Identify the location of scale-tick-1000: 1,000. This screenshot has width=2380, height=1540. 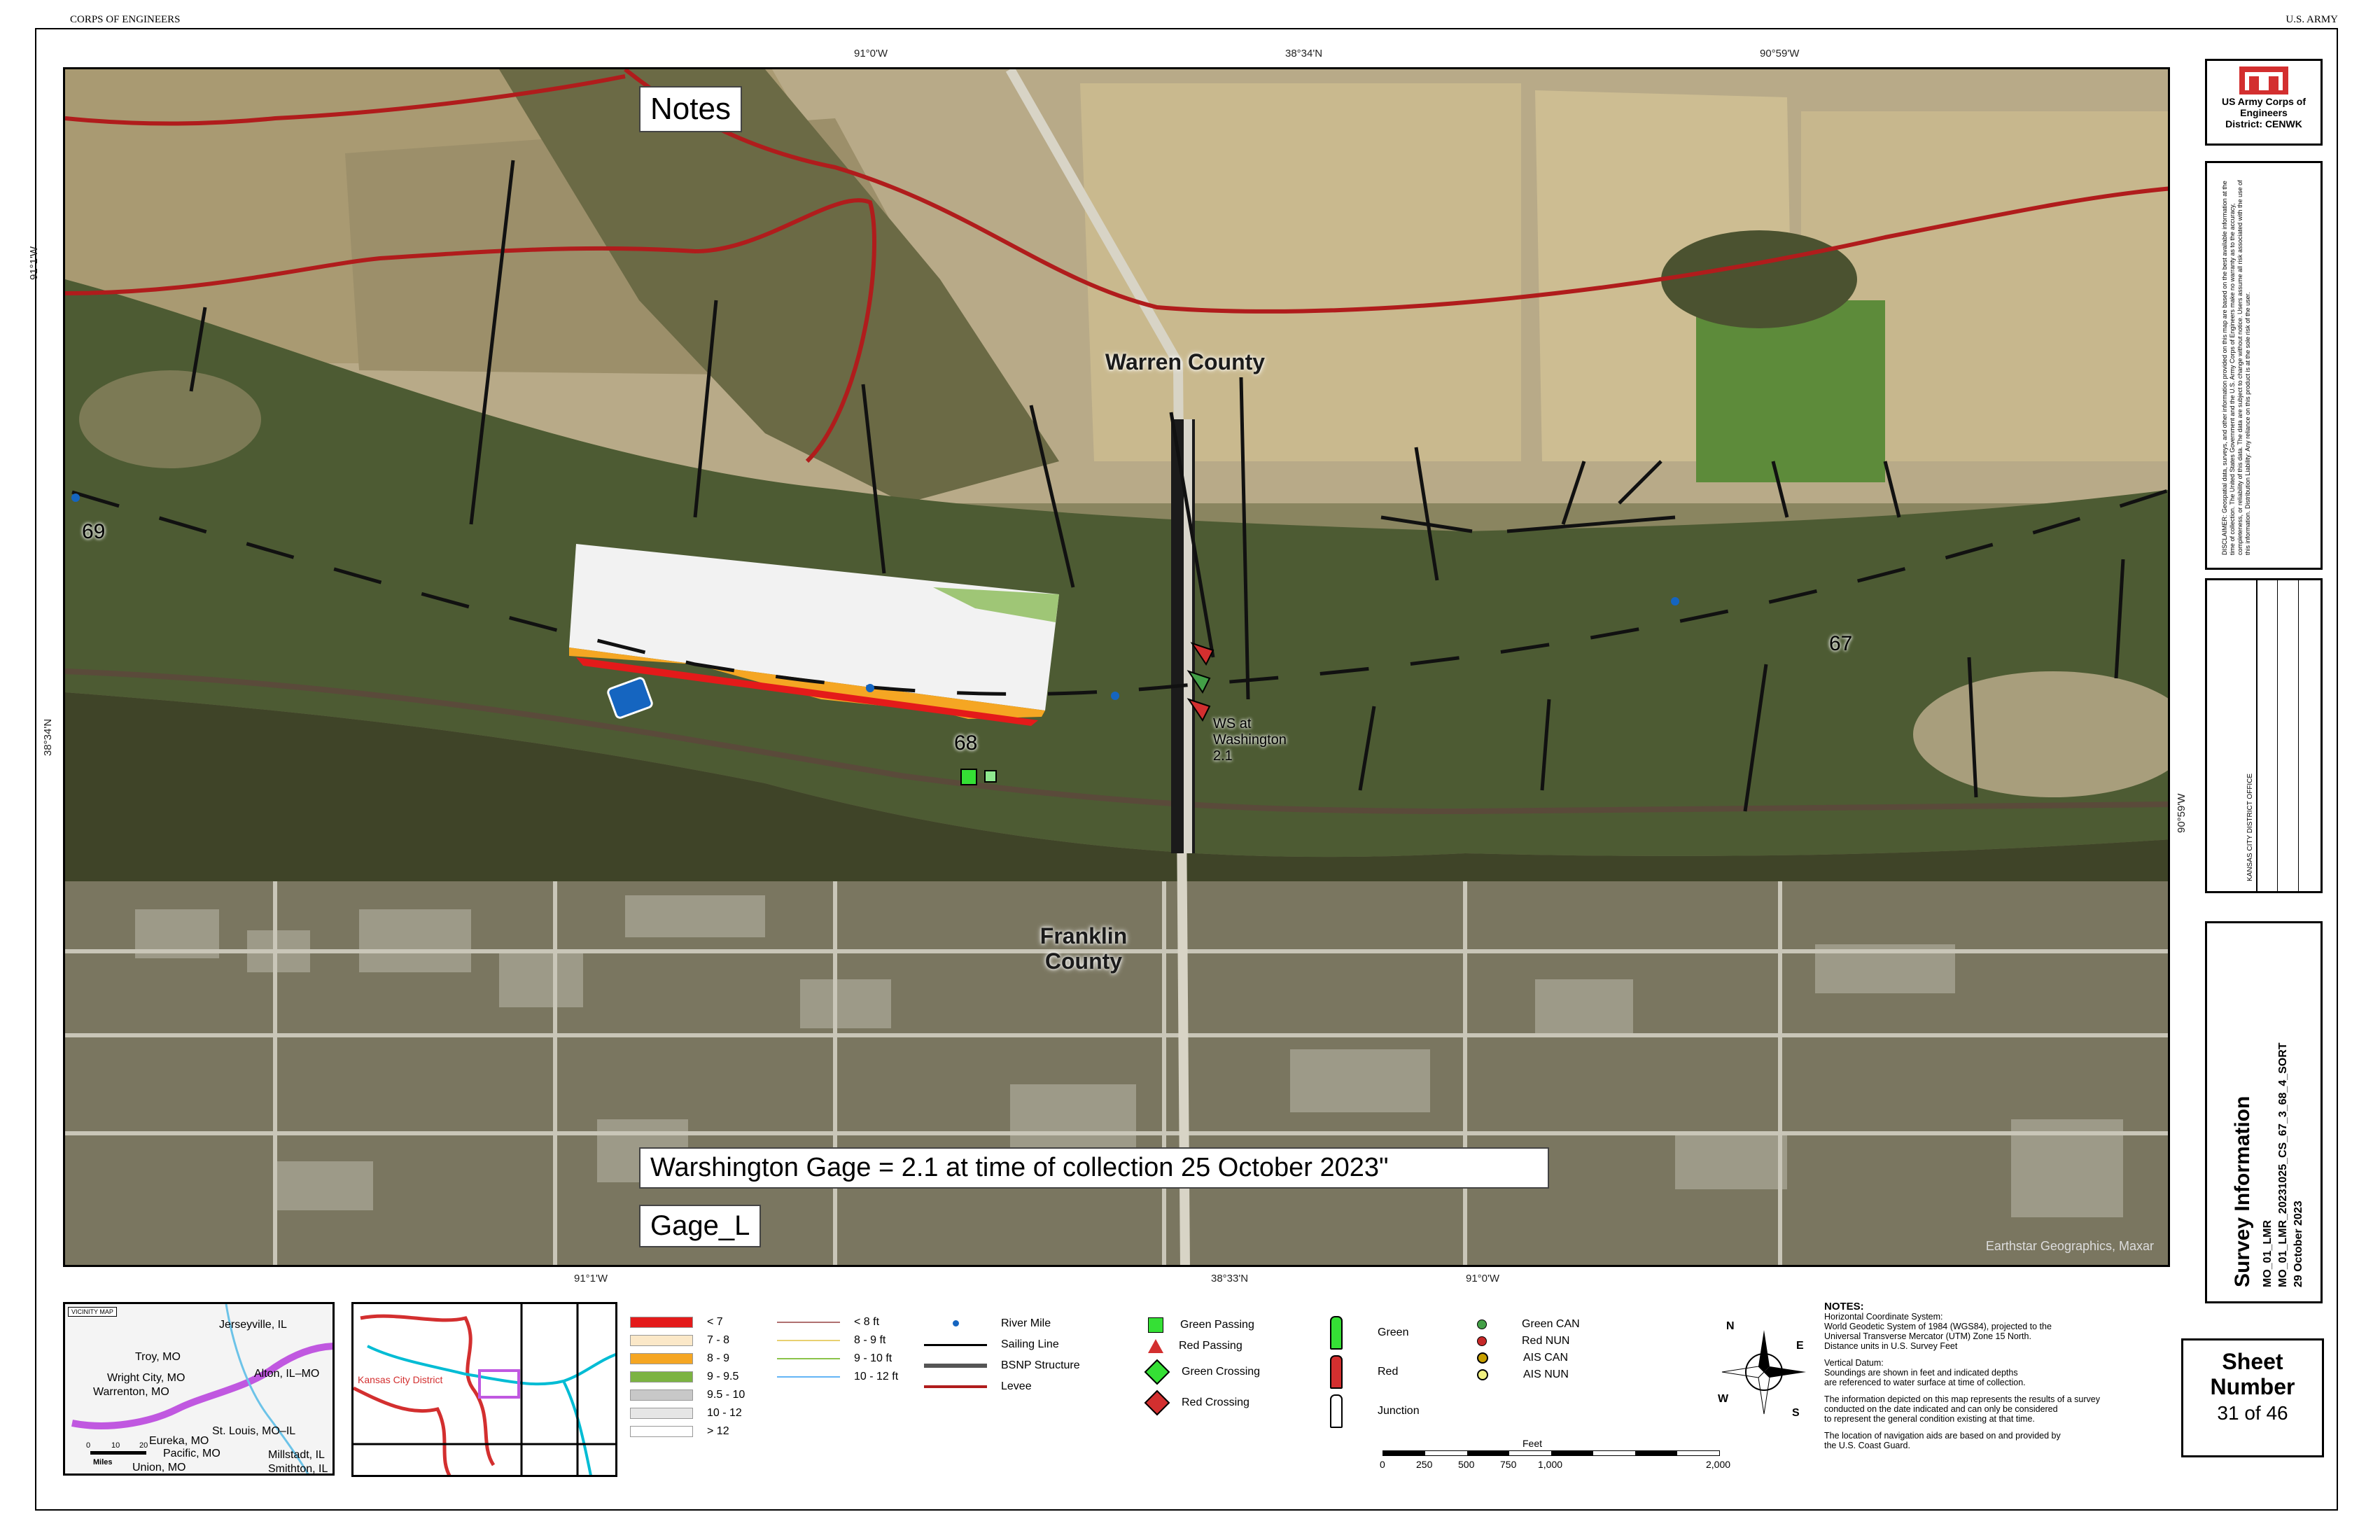
(1550, 1464).